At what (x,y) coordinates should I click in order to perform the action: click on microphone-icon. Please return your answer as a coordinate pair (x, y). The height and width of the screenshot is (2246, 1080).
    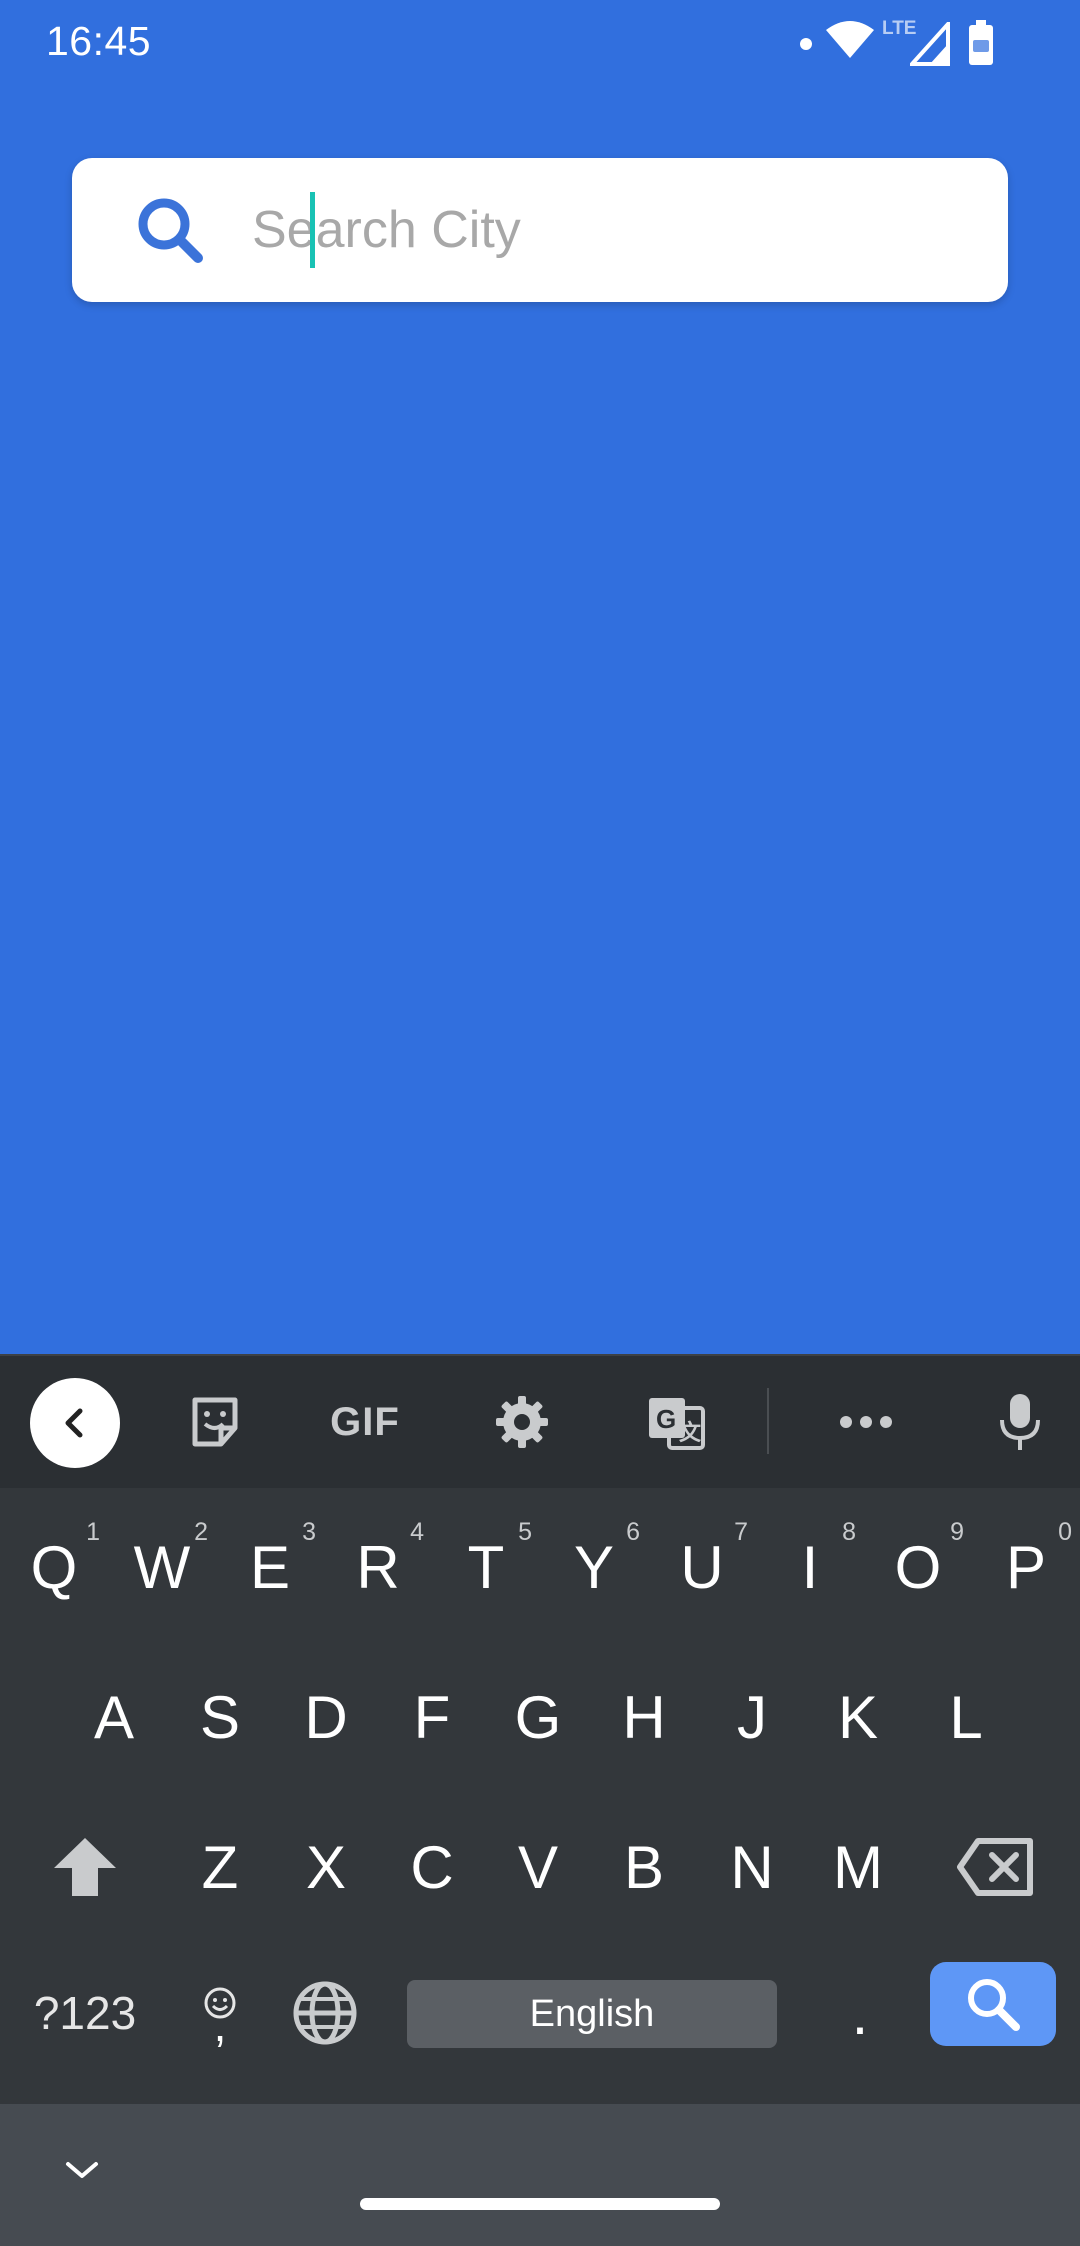
    Looking at the image, I should click on (1020, 1422).